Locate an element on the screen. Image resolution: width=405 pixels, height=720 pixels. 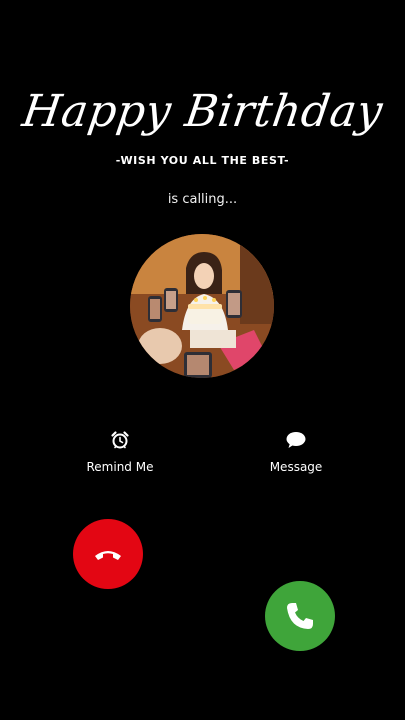
remind-me-button: Remind Me is located at coordinates (120, 452).